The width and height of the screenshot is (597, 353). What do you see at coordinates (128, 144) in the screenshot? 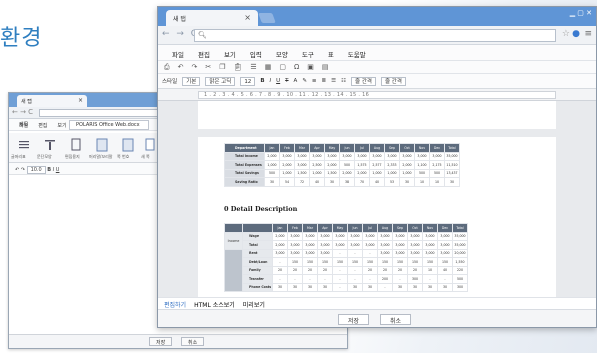
I see `page-number-icon` at bounding box center [128, 144].